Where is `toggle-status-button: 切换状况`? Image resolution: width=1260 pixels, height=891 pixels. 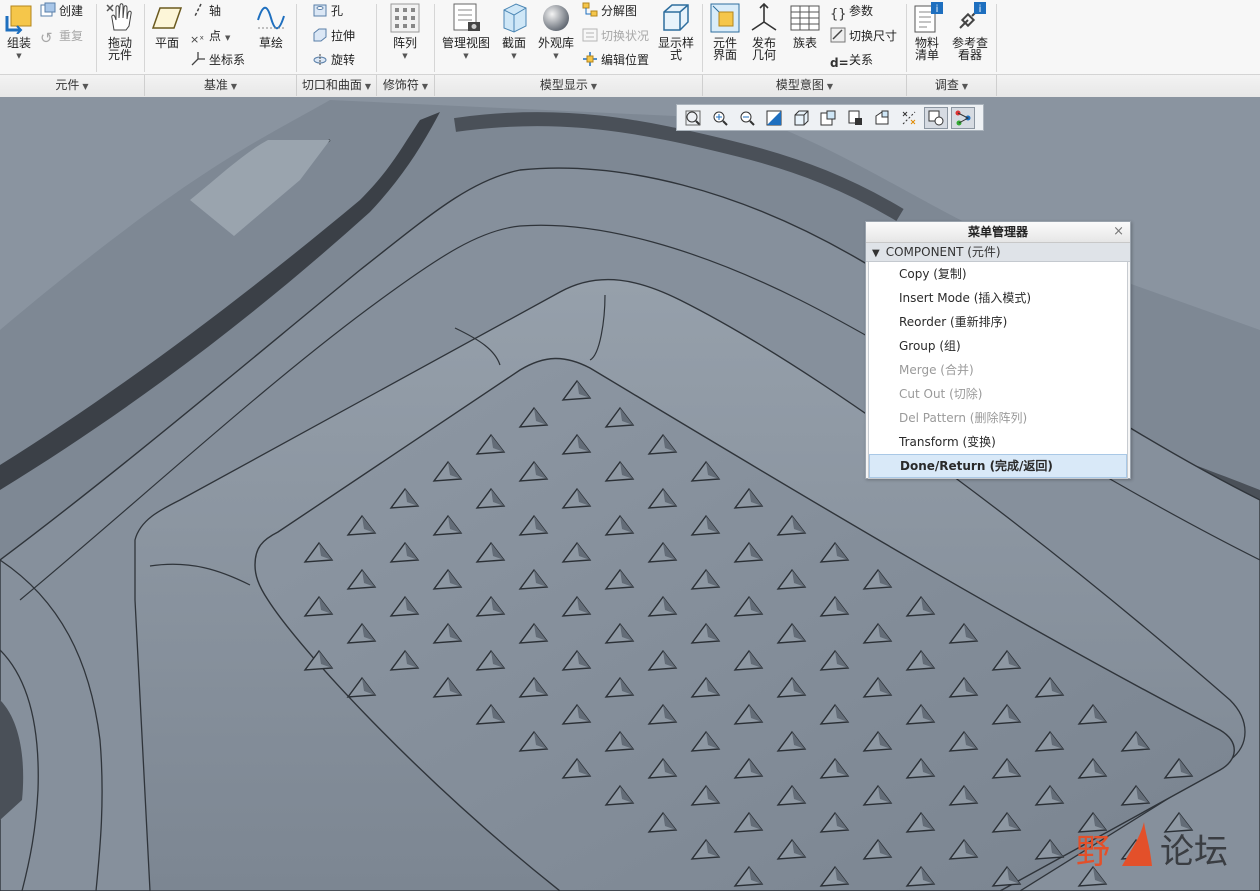
toggle-status-button: 切换状况 is located at coordinates (615, 36).